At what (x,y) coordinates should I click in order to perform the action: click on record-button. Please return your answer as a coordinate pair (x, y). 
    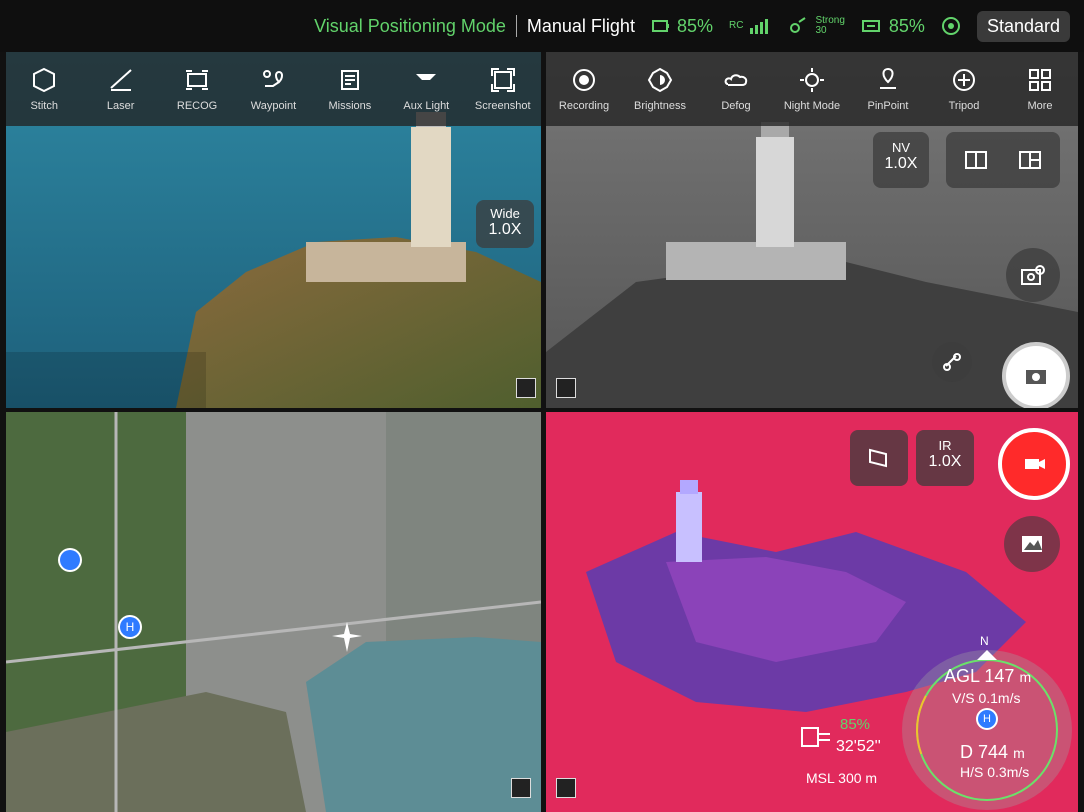
    Looking at the image, I should click on (1034, 464).